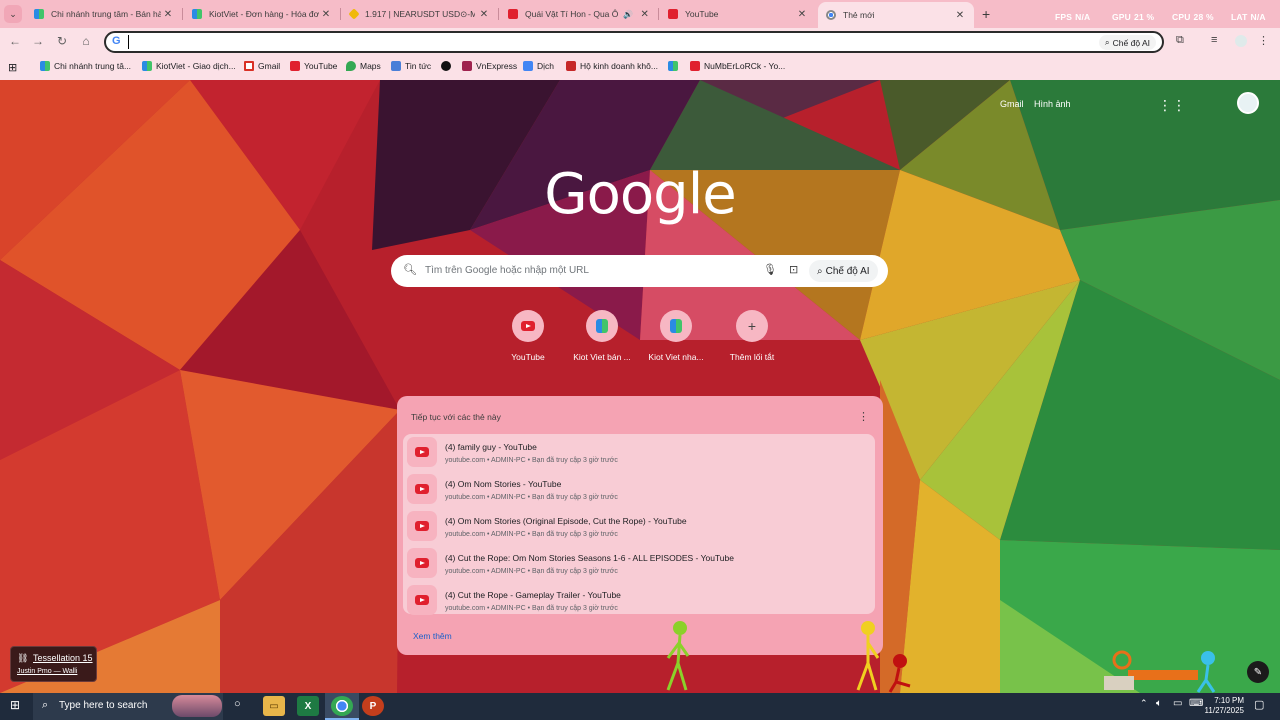 The height and width of the screenshot is (720, 1280). Describe the element at coordinates (1214, 40) in the screenshot. I see `media-controls-icon: ≡` at that location.